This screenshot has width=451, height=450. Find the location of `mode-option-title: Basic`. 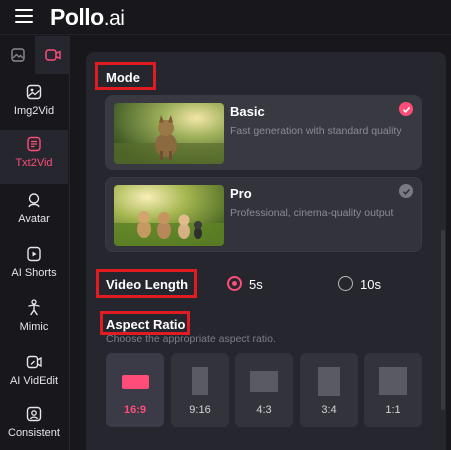

mode-option-title: Basic is located at coordinates (247, 111).